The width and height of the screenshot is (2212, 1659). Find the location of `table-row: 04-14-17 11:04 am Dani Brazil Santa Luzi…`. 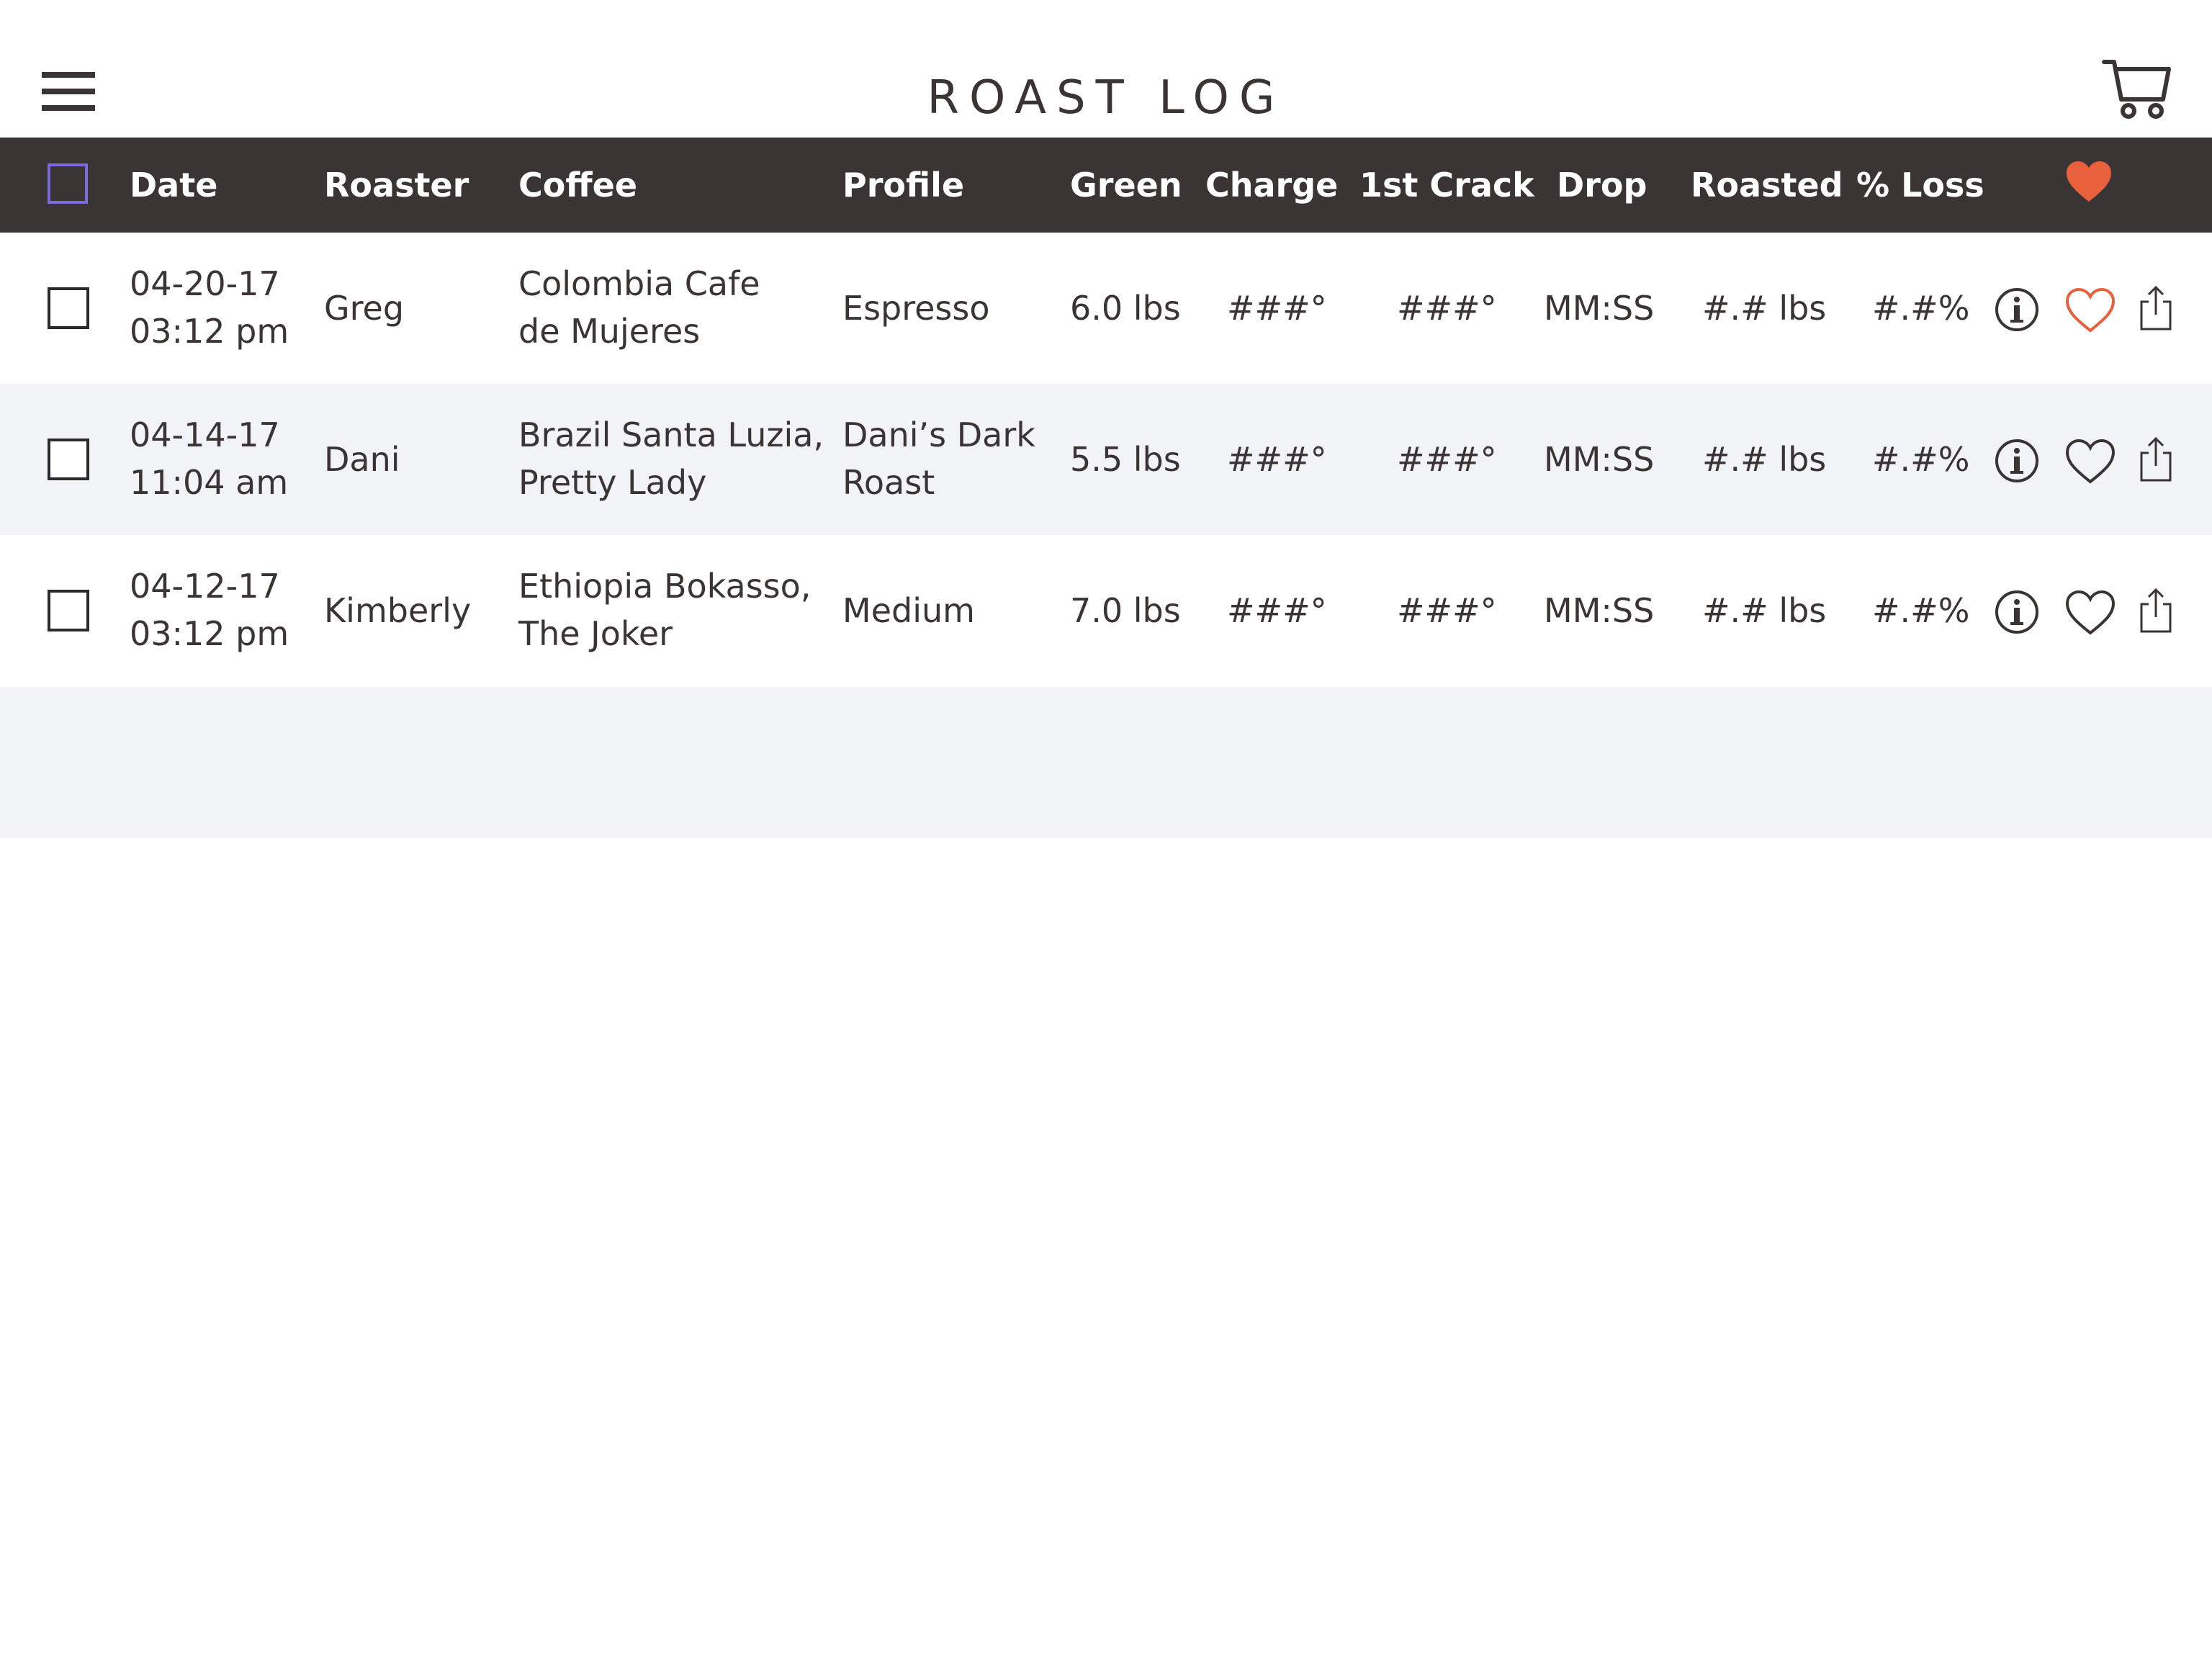

table-row: 04-14-17 11:04 am Dani Brazil Santa Luzi… is located at coordinates (1106, 459).